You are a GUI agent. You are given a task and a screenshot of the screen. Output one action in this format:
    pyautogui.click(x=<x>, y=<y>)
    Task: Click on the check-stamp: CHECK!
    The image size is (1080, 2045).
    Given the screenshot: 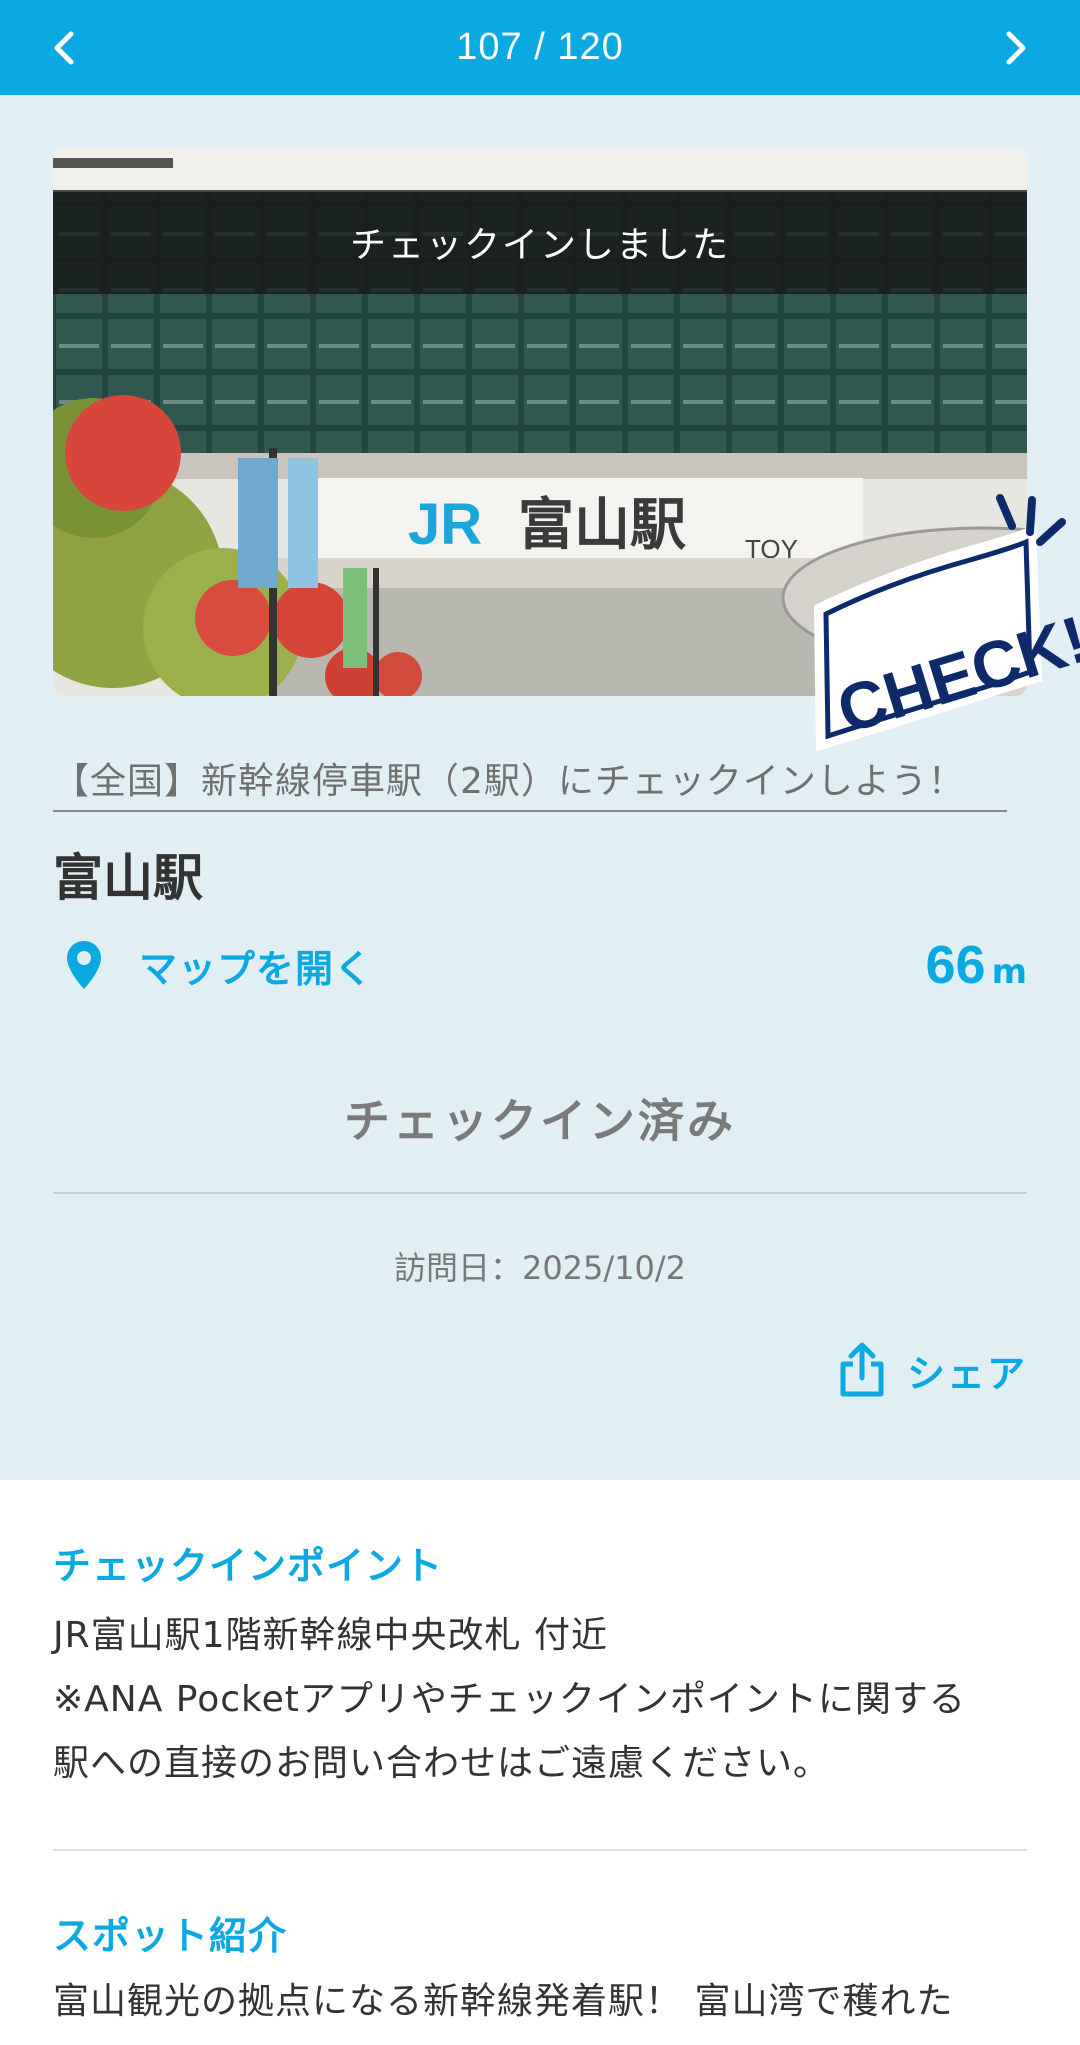 What is the action you would take?
    pyautogui.click(x=940, y=623)
    